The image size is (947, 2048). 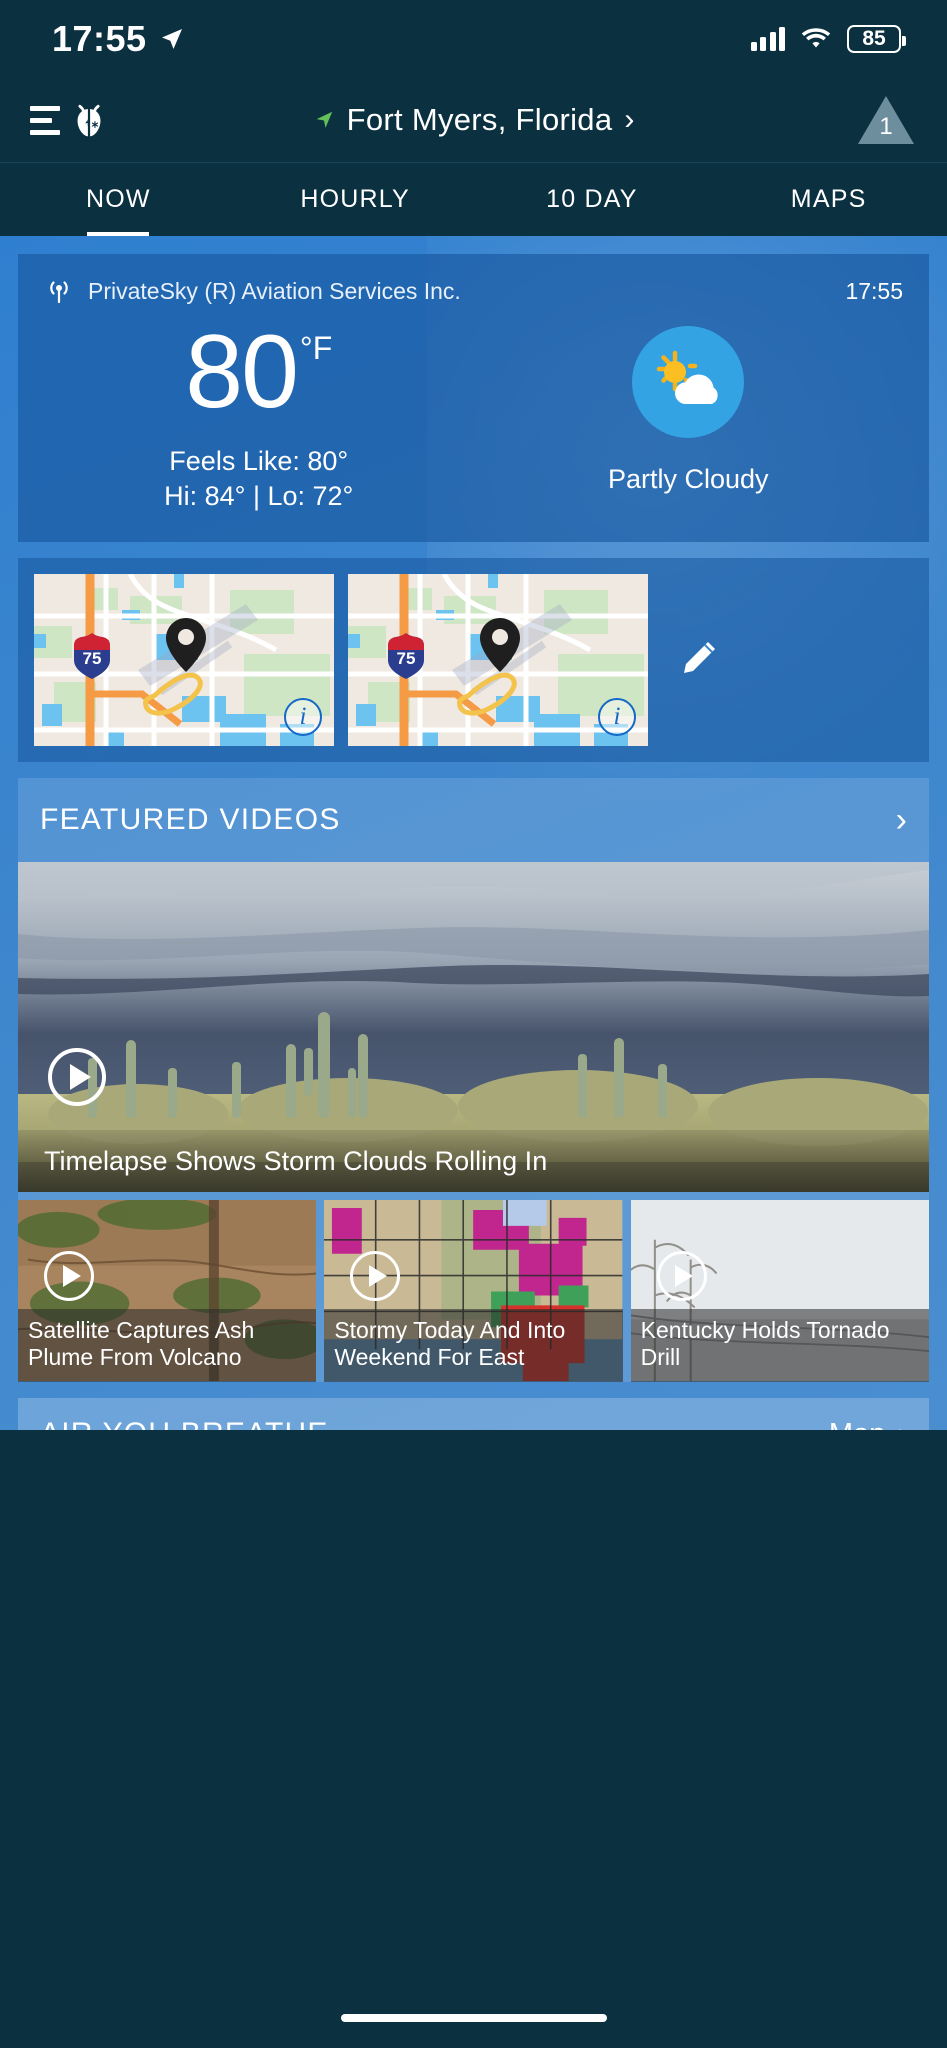 What do you see at coordinates (242, 372) in the screenshot?
I see `temperature-value: 80` at bounding box center [242, 372].